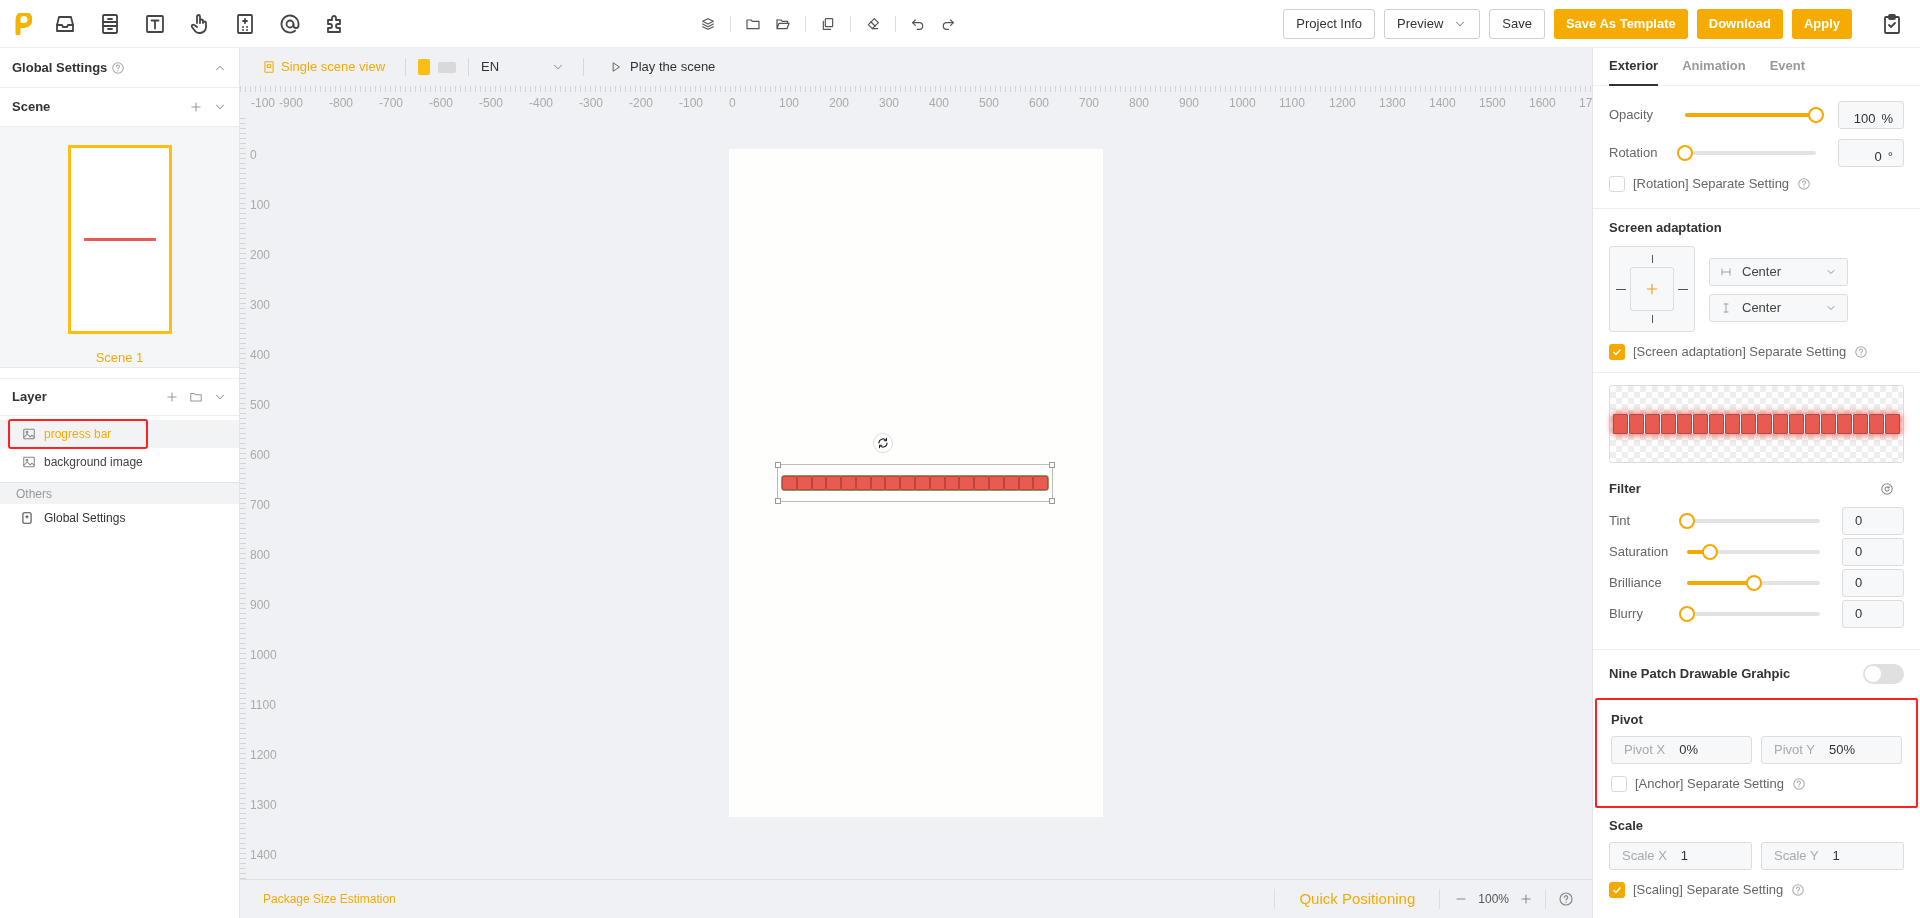 The height and width of the screenshot is (918, 1920). I want to click on language-select: EN, so click(523, 67).